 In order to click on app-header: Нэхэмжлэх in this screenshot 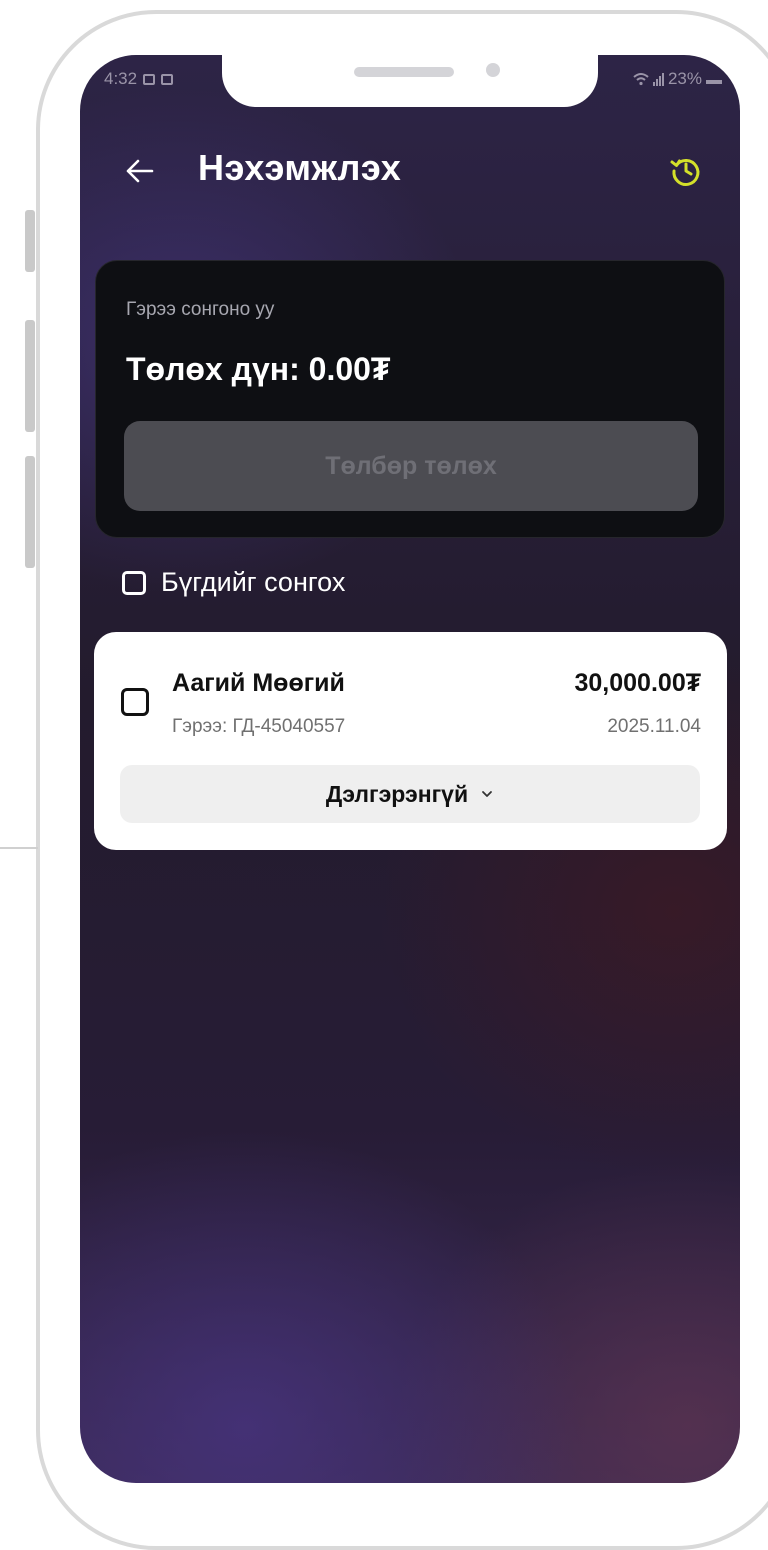, I will do `click(410, 175)`.